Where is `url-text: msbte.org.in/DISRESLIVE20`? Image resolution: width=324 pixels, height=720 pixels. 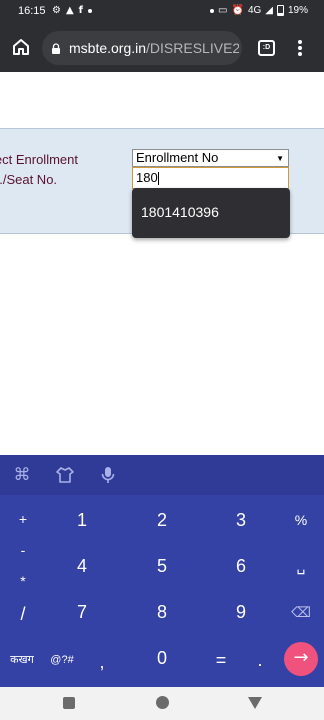
url-text: msbte.org.in/DISRESLIVE20 is located at coordinates (154, 48).